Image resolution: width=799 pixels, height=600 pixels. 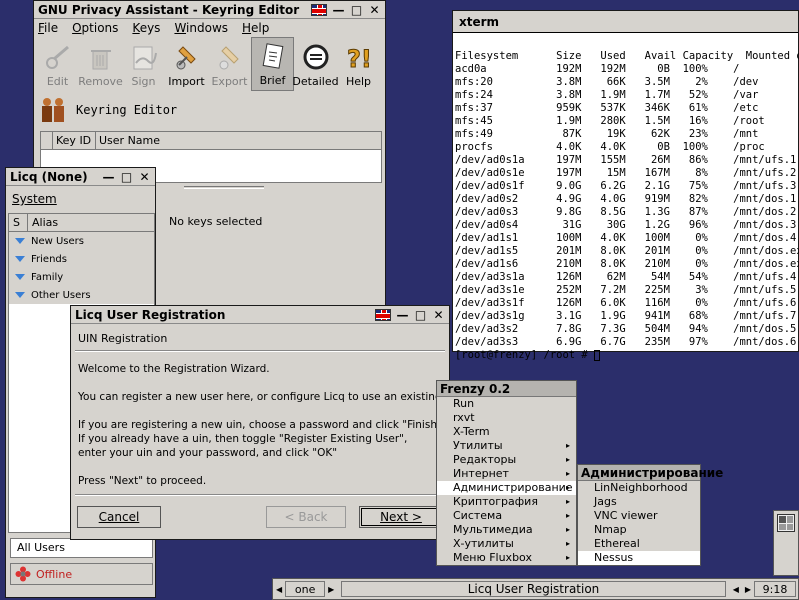 I want to click on next-button: Next >, so click(x=401, y=517).